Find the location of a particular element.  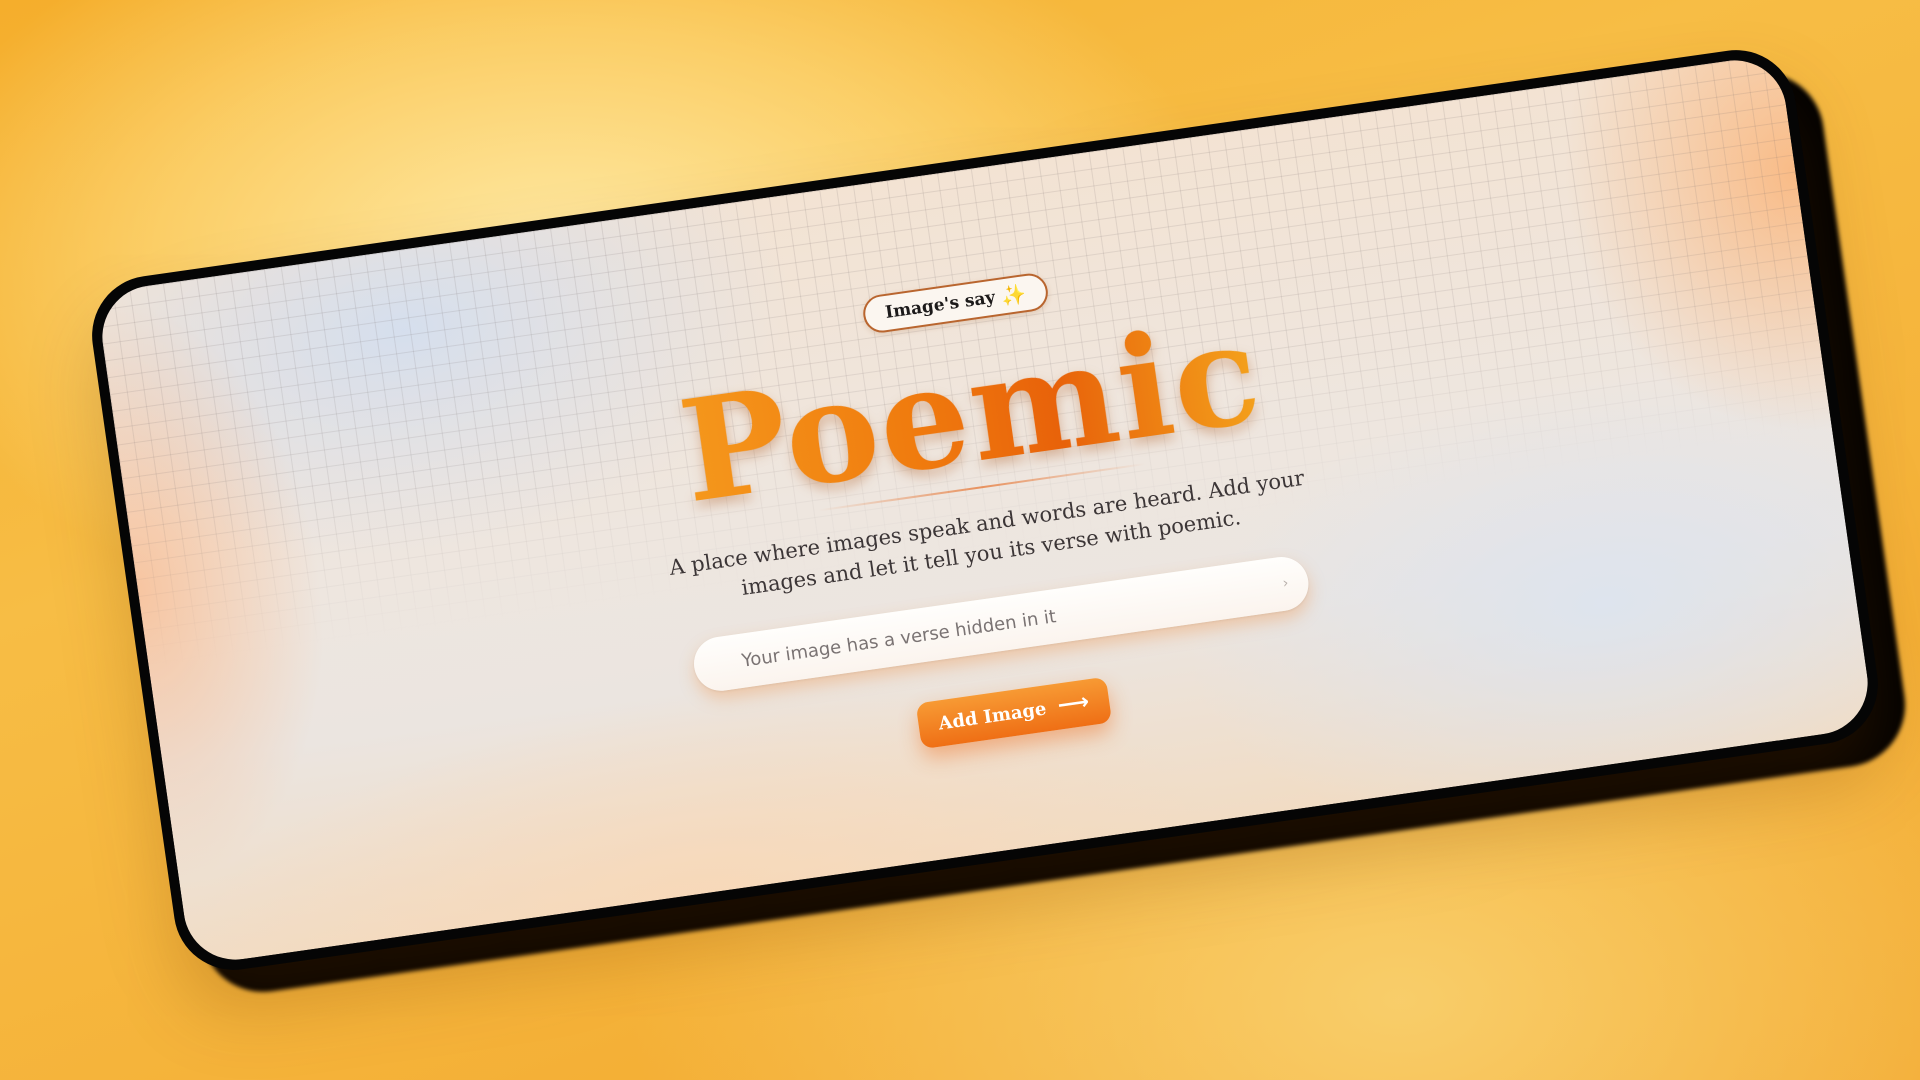

add-image-button: Add Image ⟶ is located at coordinates (1014, 713).